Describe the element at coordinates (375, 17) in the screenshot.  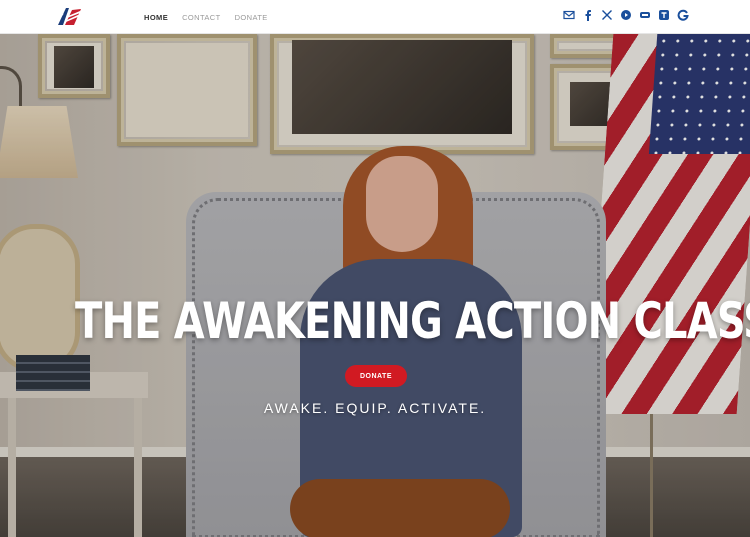
I see `site-header: HOME CONTACT DONATE` at that location.